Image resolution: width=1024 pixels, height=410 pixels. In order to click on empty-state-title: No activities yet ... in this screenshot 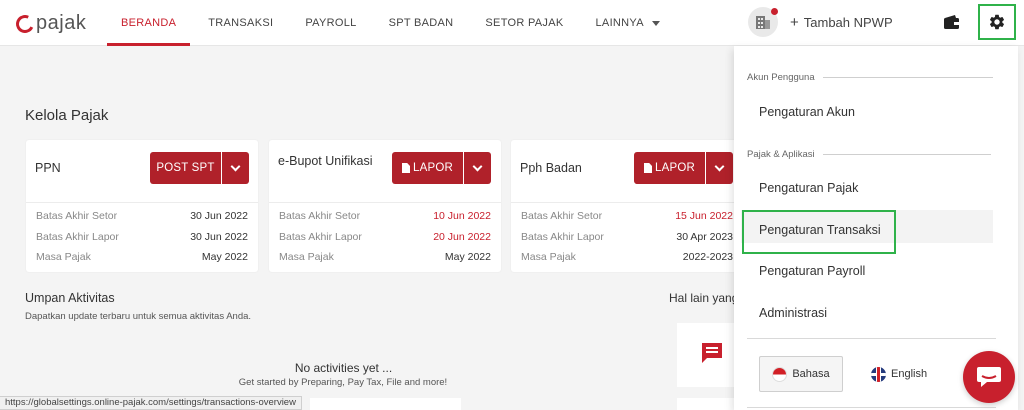, I will do `click(343, 368)`.